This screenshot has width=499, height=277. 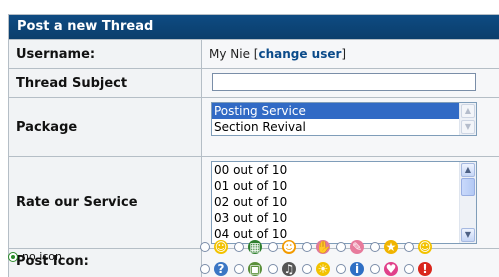 I want to click on lightbulb-icon: ☀, so click(x=323, y=269).